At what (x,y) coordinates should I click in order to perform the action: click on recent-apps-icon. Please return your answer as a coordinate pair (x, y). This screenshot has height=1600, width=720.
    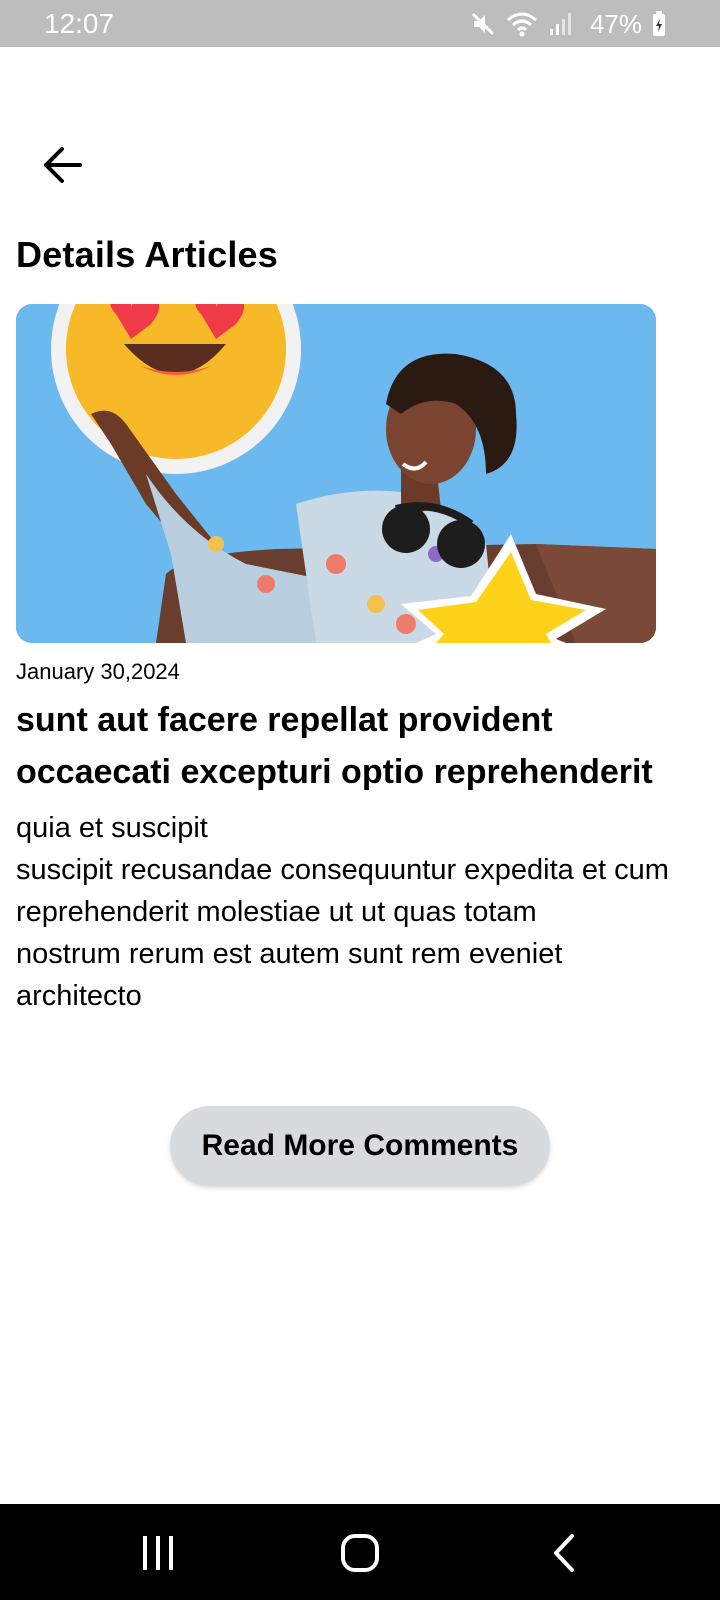
    Looking at the image, I should click on (158, 1553).